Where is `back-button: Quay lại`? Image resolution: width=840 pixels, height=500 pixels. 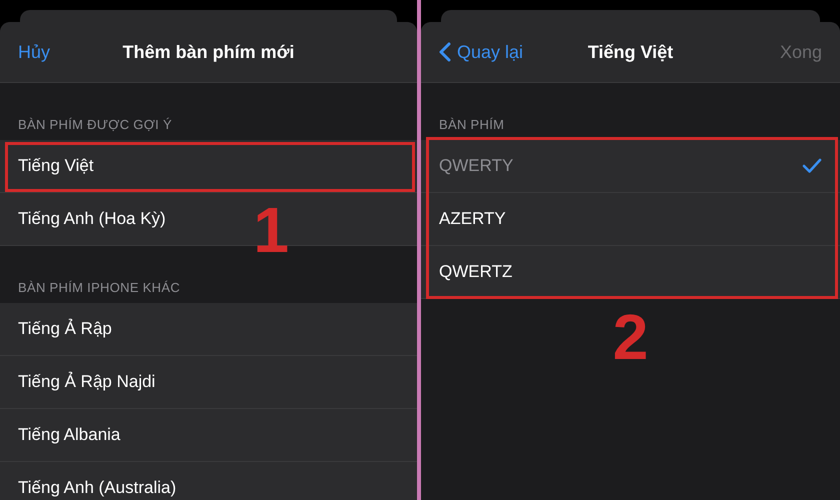
back-button: Quay lại is located at coordinates (481, 52).